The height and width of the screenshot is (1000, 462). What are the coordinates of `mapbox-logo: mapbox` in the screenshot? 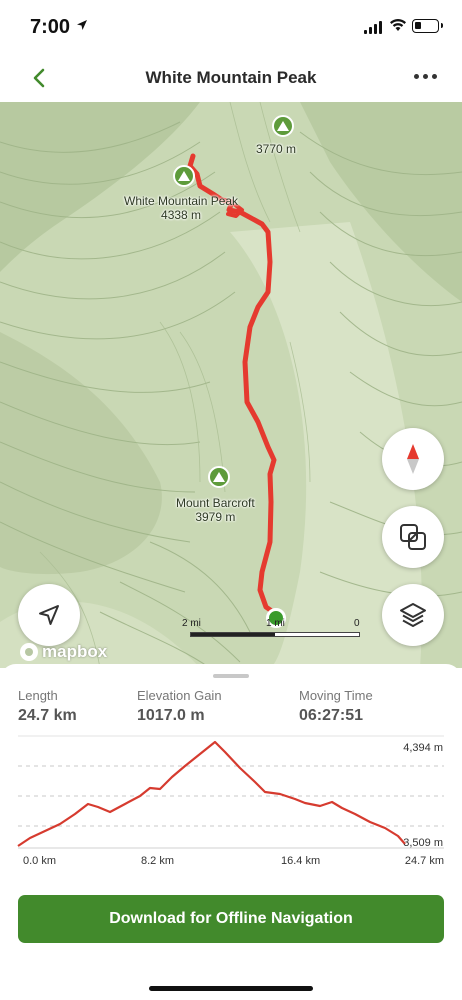 It's located at (63, 652).